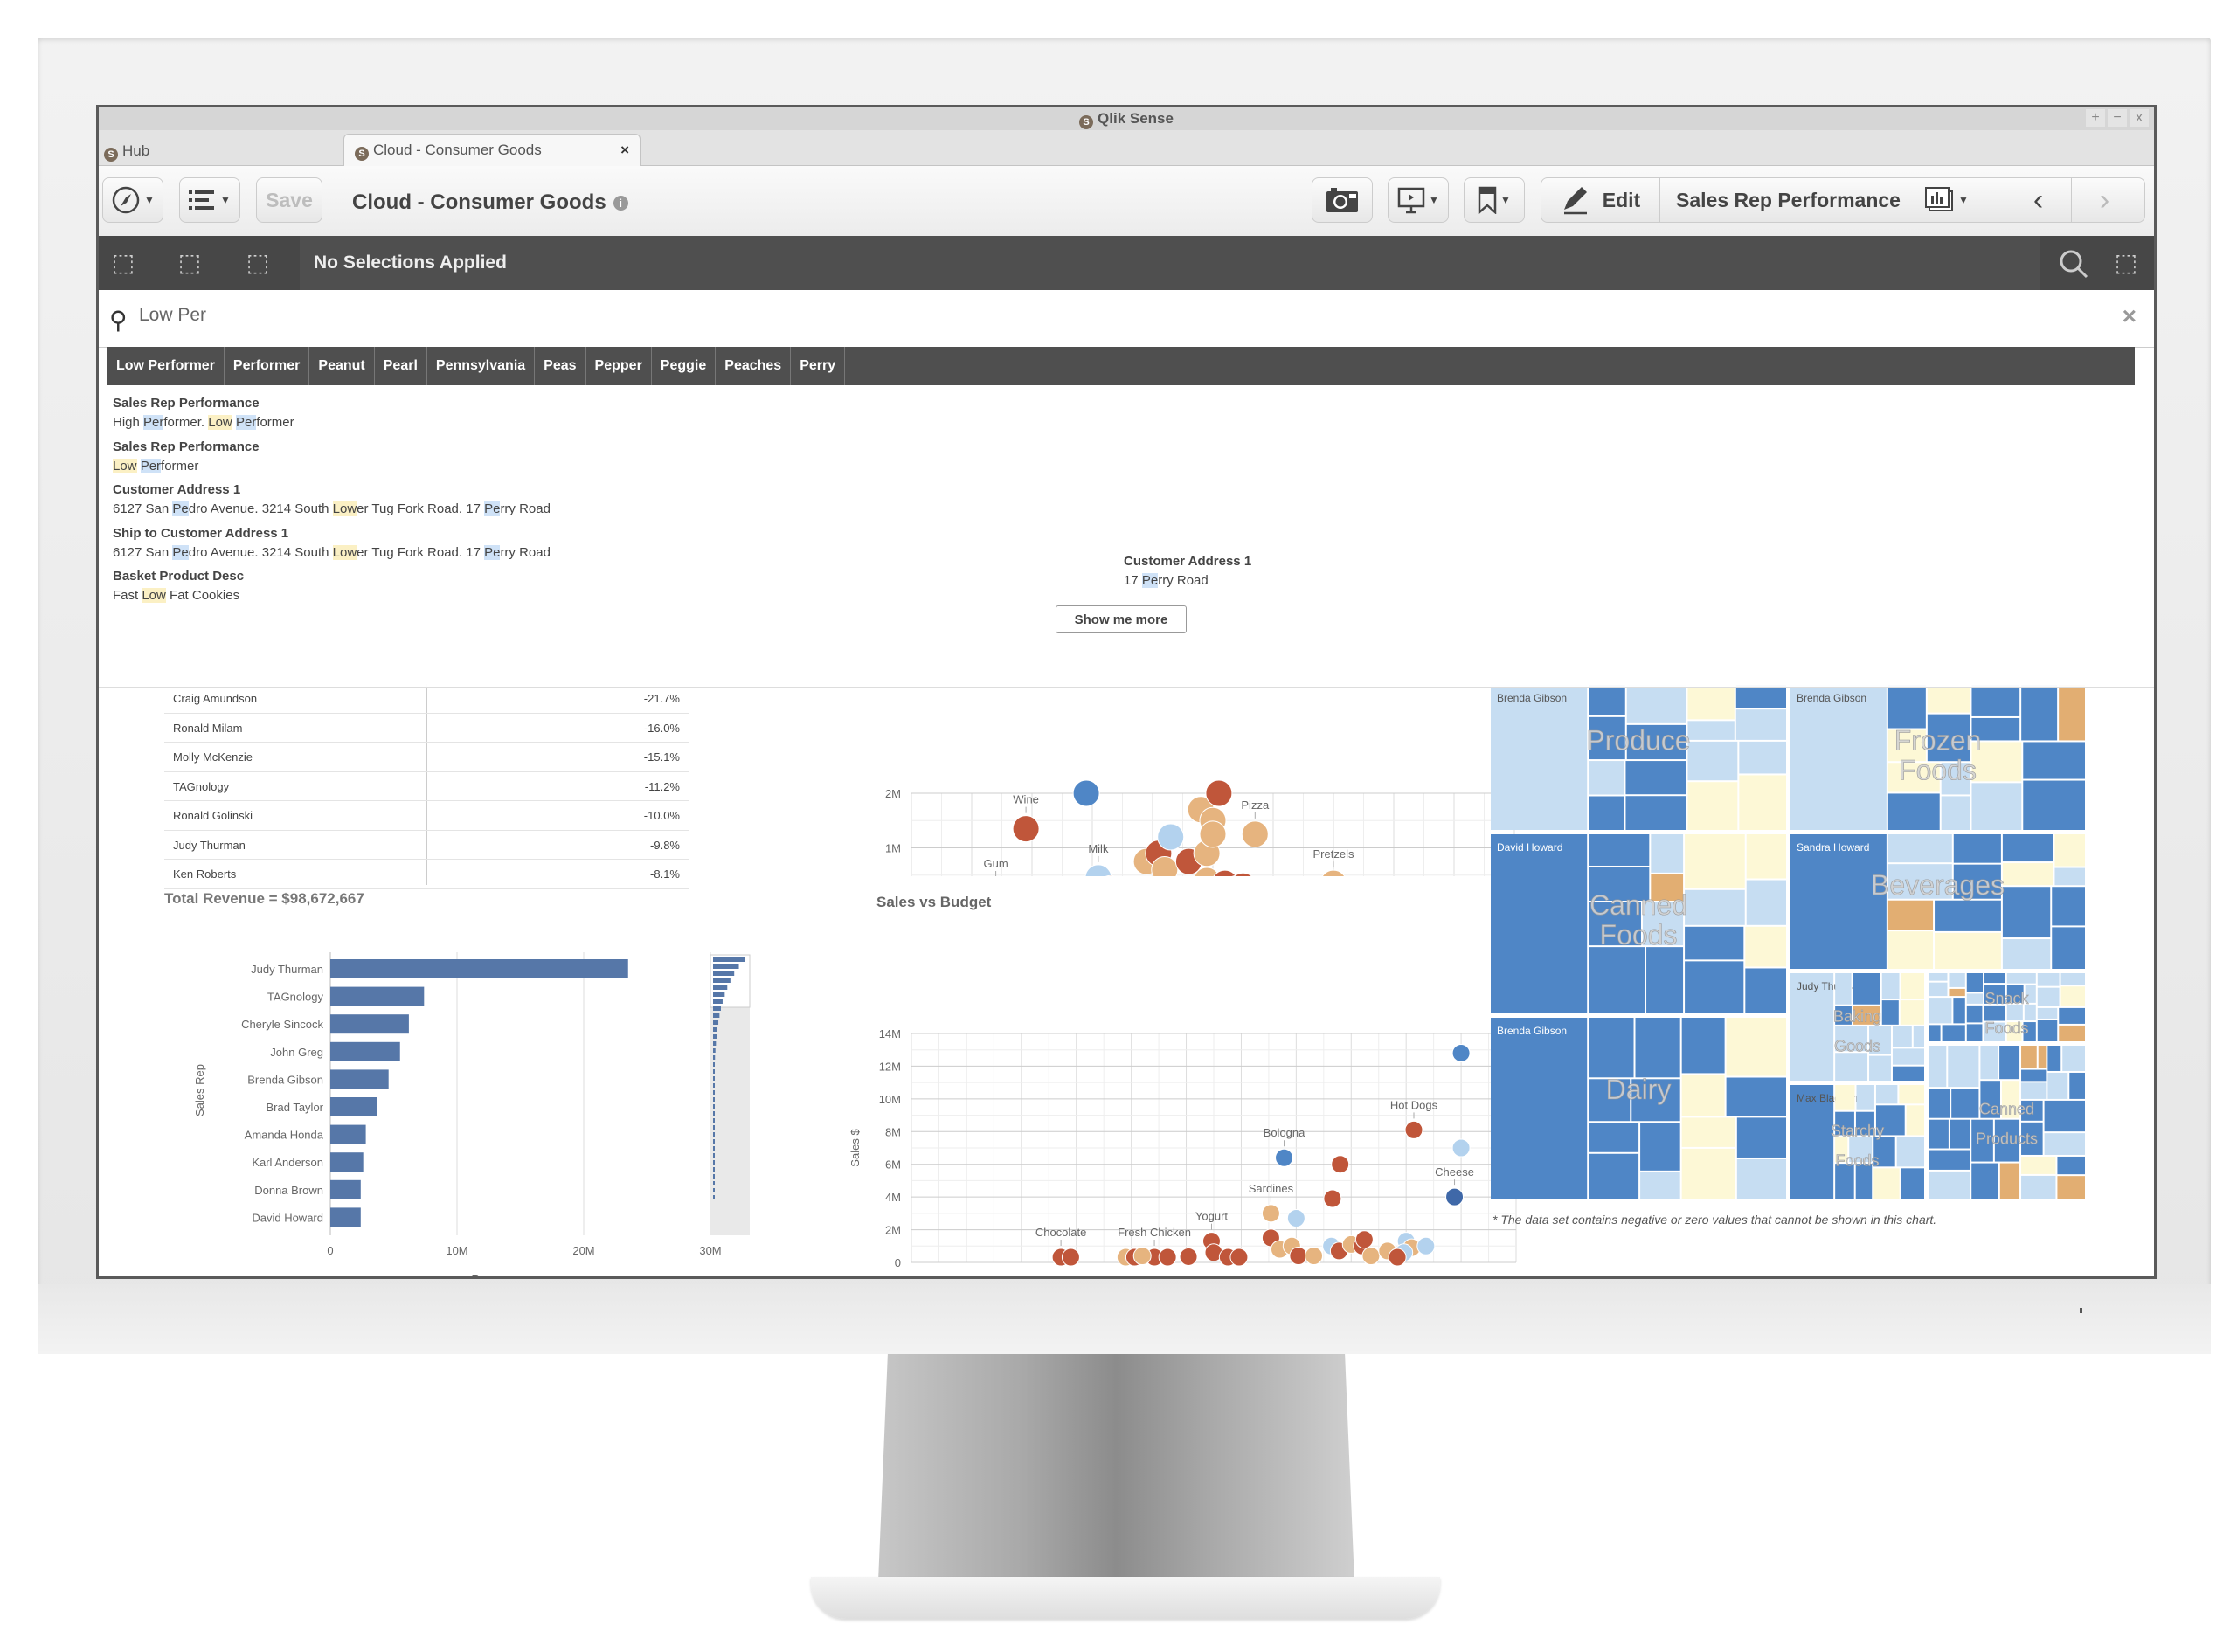  What do you see at coordinates (126, 200) in the screenshot?
I see `compass-icon` at bounding box center [126, 200].